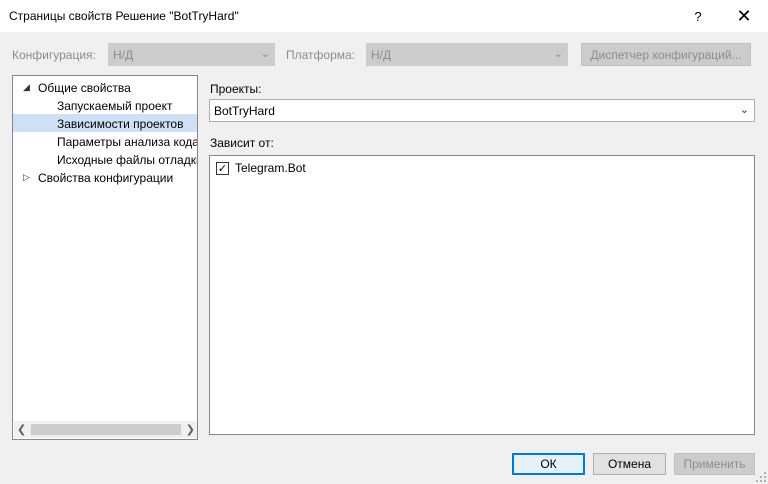 This screenshot has height=484, width=768. Describe the element at coordinates (127, 160) in the screenshot. I see `tree-item-label: Исходные файлы отладки` at that location.